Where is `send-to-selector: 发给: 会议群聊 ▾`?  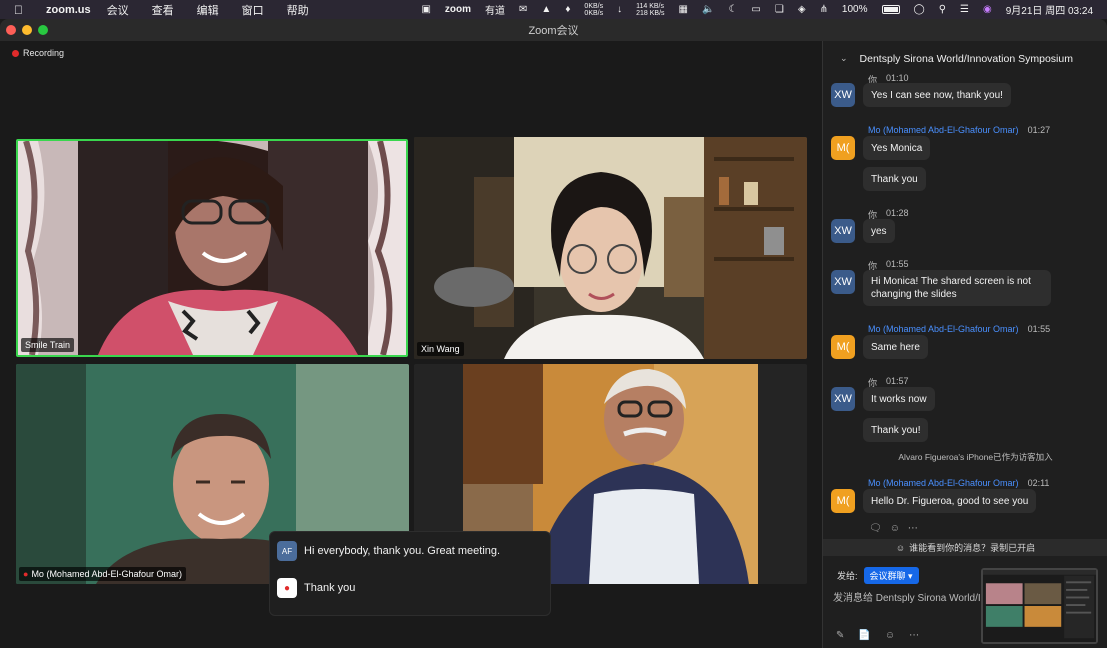
send-to-selector: 发给: 会议群聊 ▾ is located at coordinates (878, 575).